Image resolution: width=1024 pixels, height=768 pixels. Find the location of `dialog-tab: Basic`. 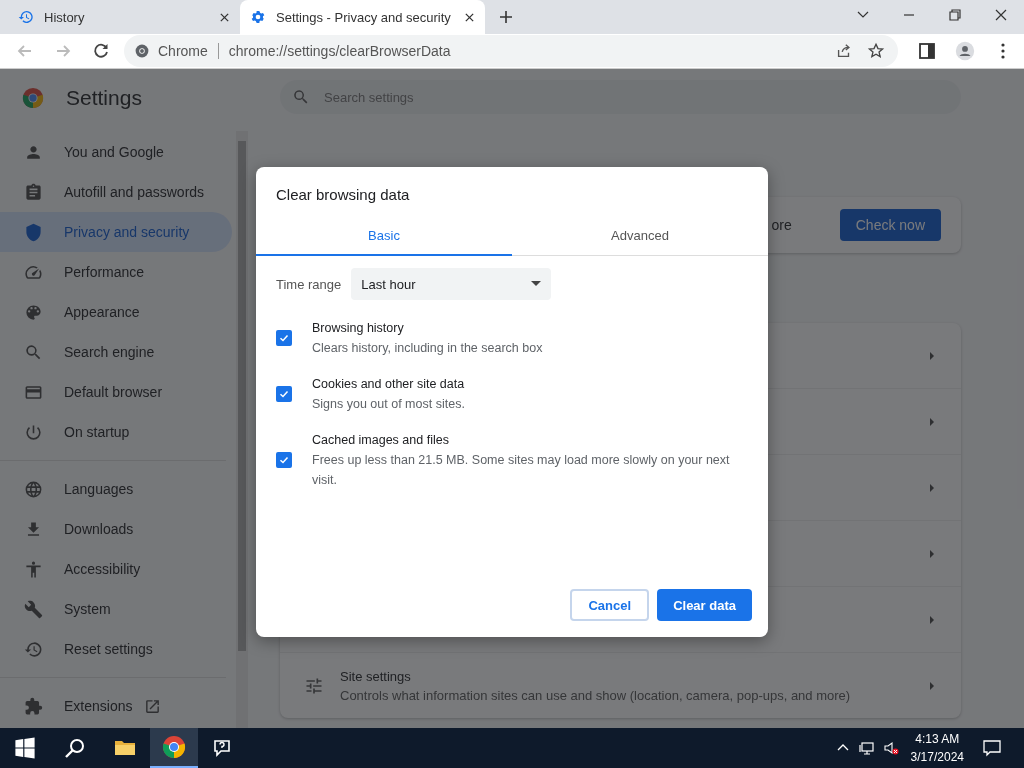

dialog-tab: Basic is located at coordinates (384, 238).